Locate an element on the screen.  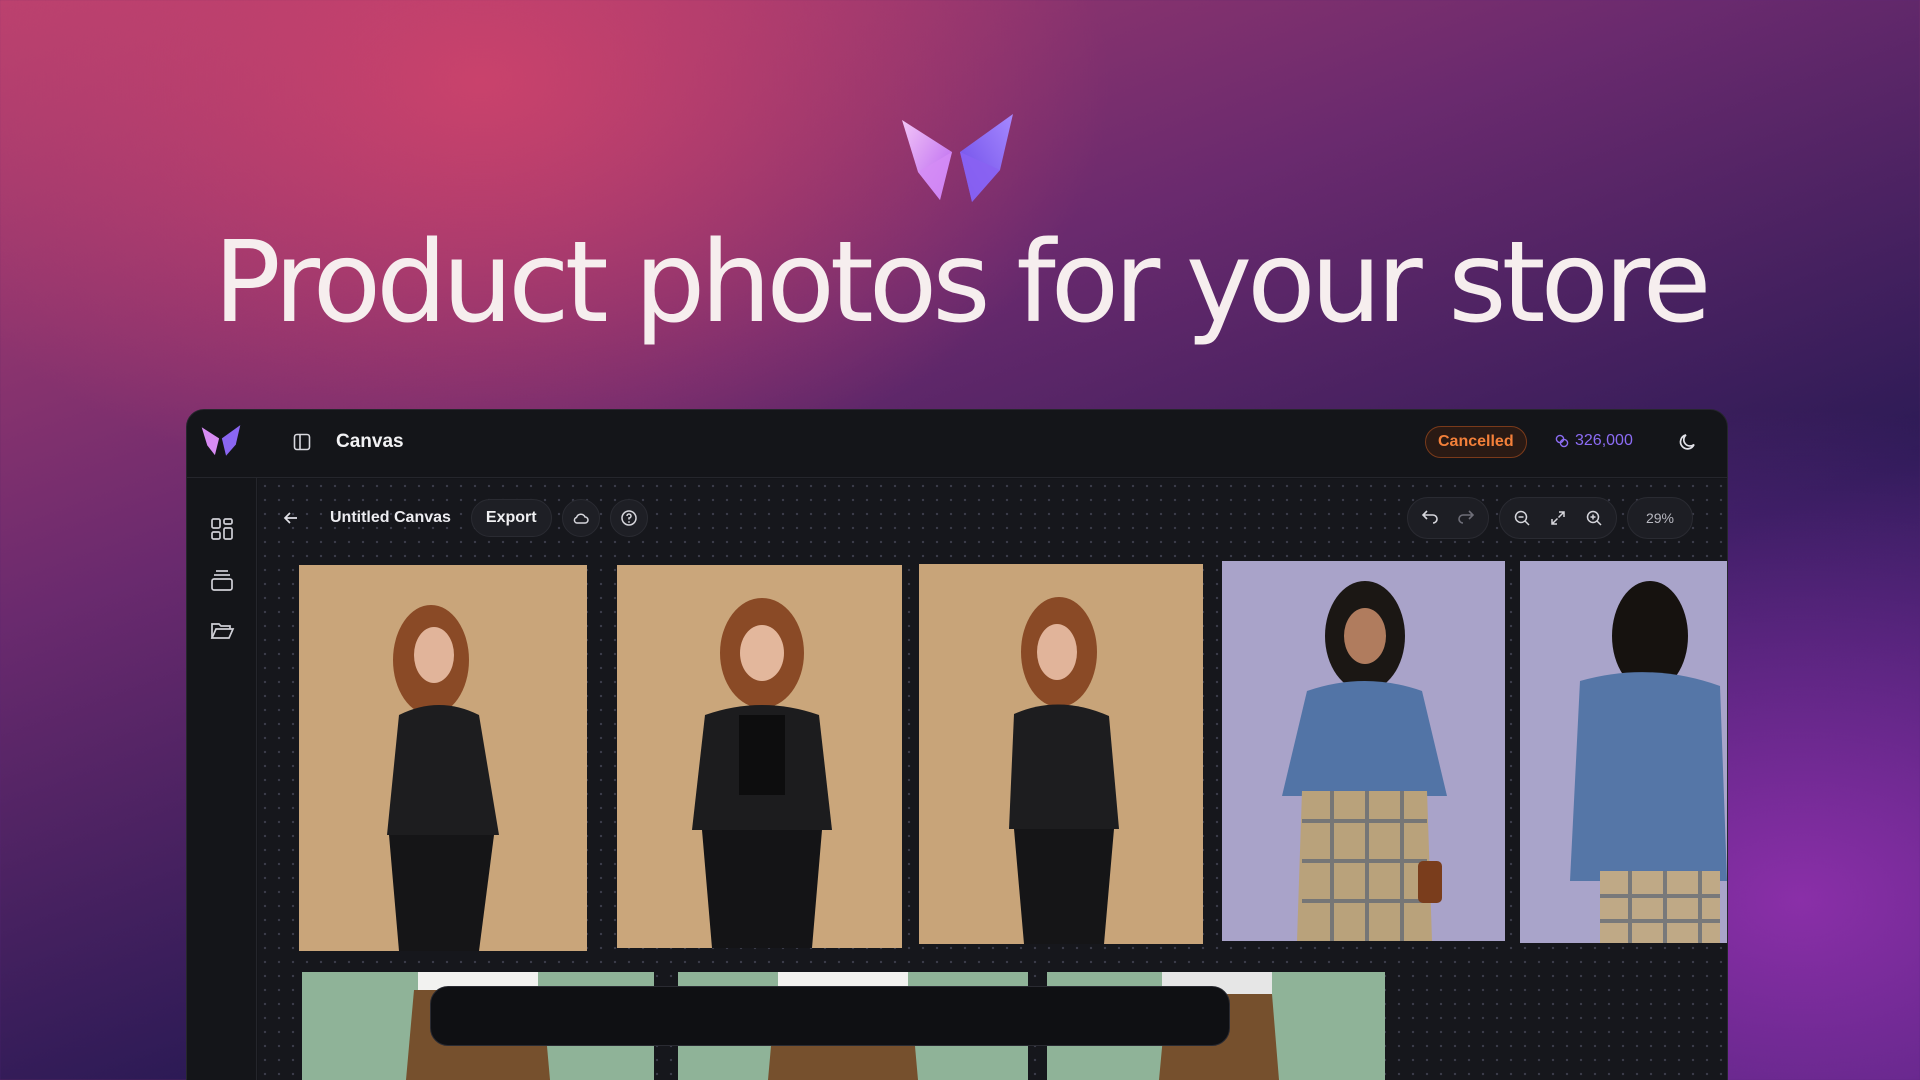
dashboard-grid-icon is located at coordinates (222, 529).